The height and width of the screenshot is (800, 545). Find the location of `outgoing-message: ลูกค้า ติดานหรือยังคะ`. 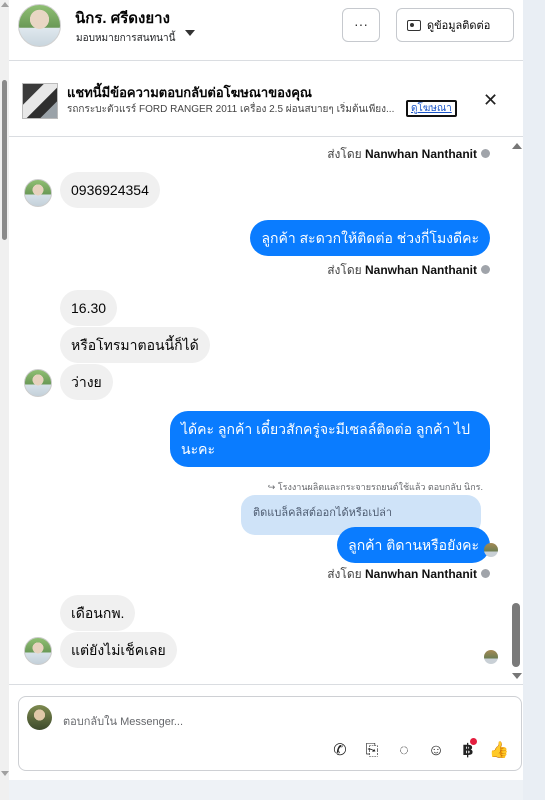

outgoing-message: ลูกค้า ติดานหรือยังคะ is located at coordinates (413, 545).